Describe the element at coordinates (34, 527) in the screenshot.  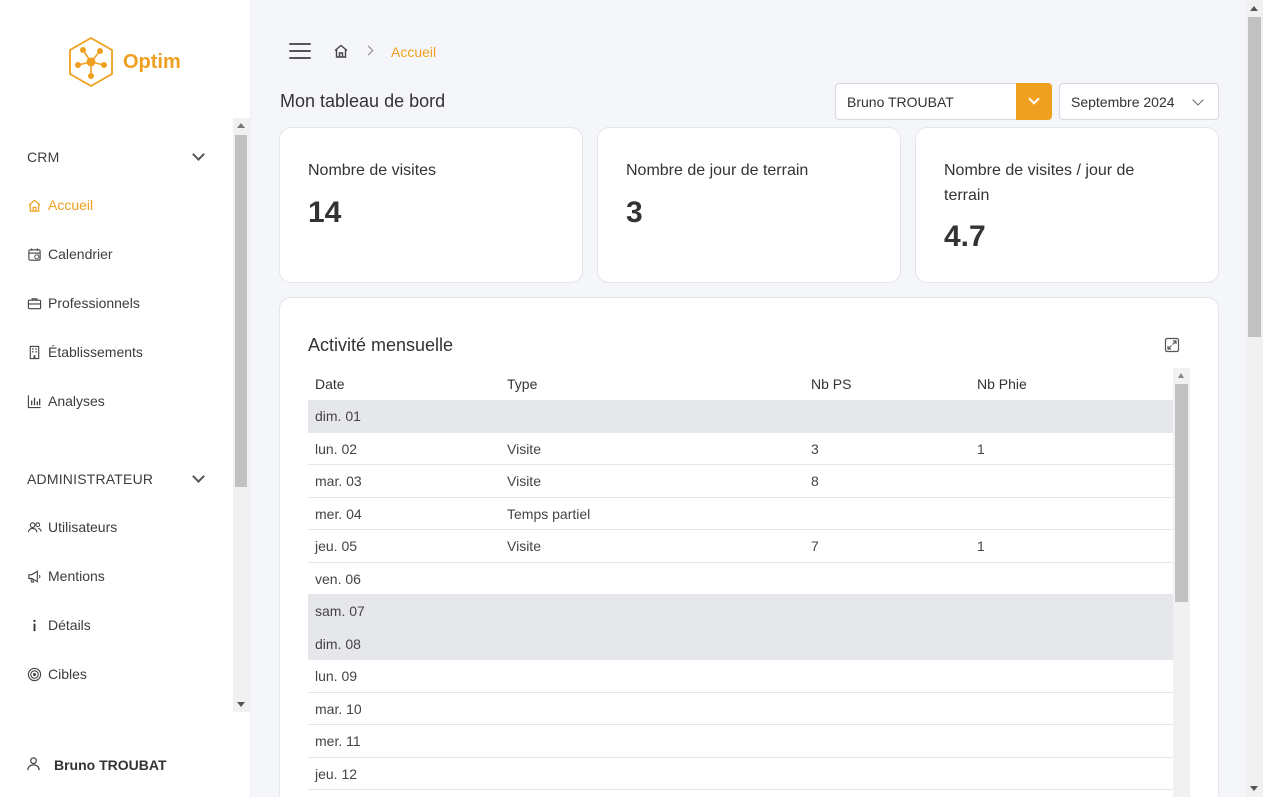
I see `users-icon` at that location.